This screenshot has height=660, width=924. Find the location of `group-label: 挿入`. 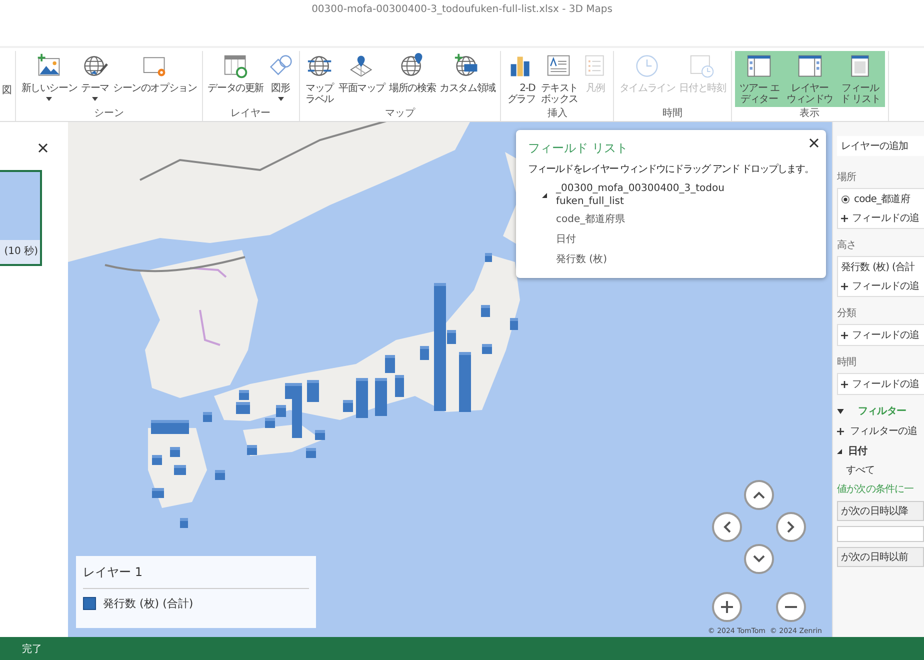

group-label: 挿入 is located at coordinates (557, 114).